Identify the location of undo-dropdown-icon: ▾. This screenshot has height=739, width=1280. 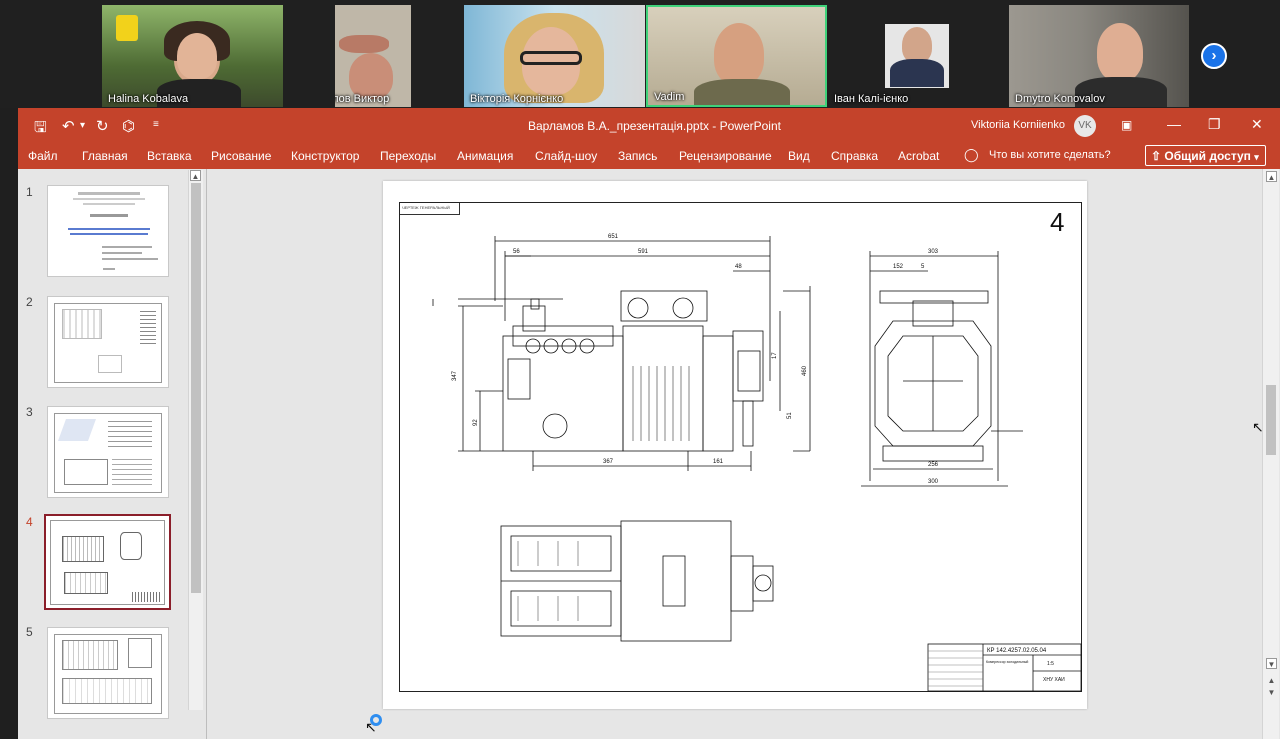
(82, 125).